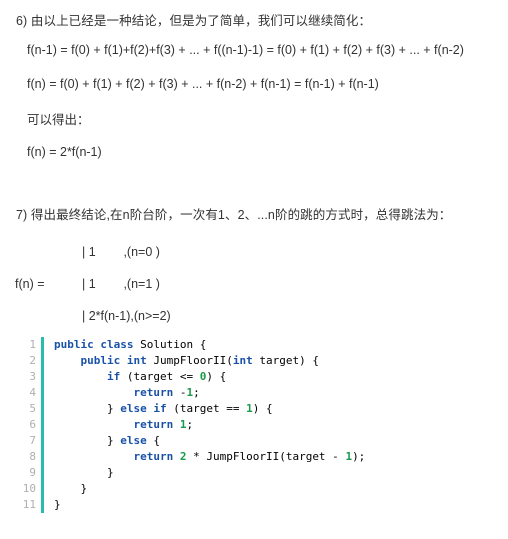 The width and height of the screenshot is (508, 539). I want to click on code-token-id: {, so click(153, 440).